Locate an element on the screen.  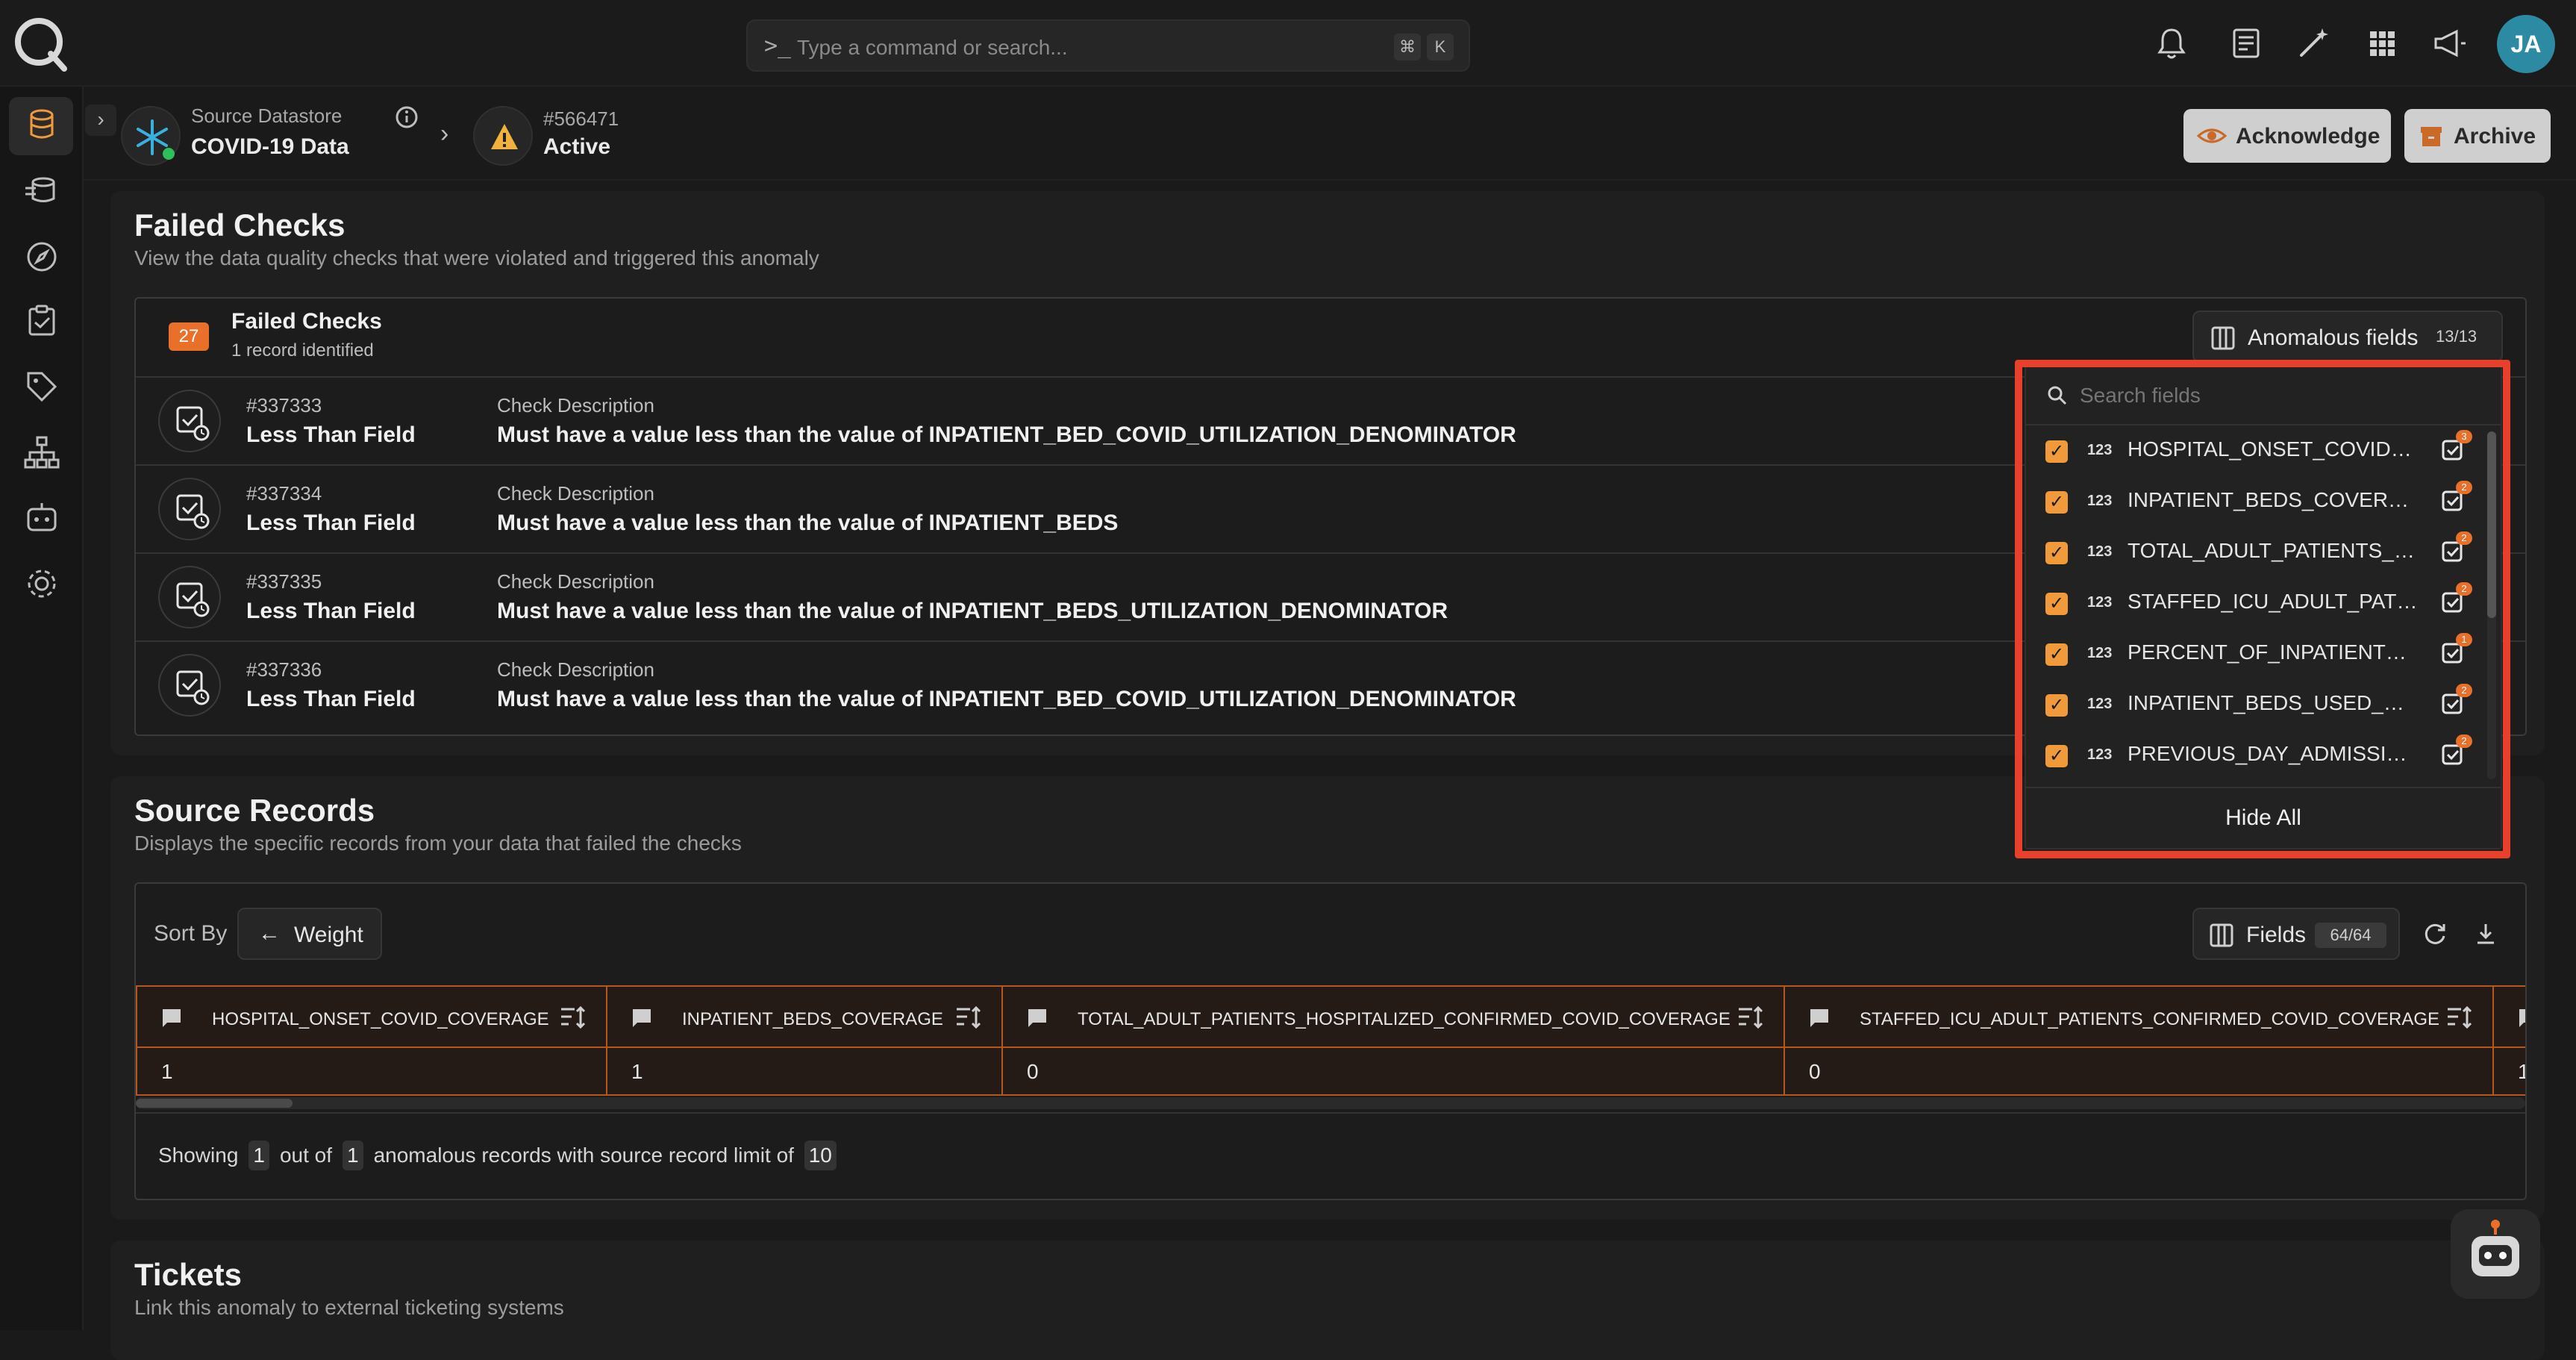
download-icon is located at coordinates (2486, 934).